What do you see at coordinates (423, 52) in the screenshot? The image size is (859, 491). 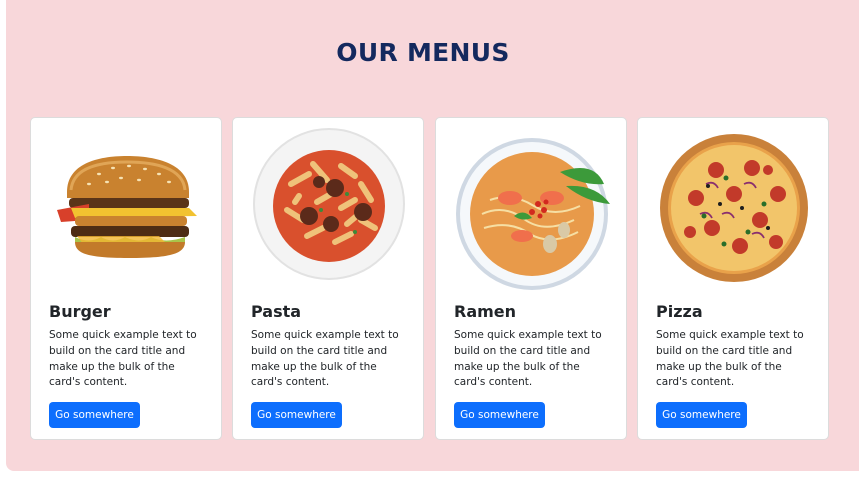 I see `section-title: OUR MENUS` at bounding box center [423, 52].